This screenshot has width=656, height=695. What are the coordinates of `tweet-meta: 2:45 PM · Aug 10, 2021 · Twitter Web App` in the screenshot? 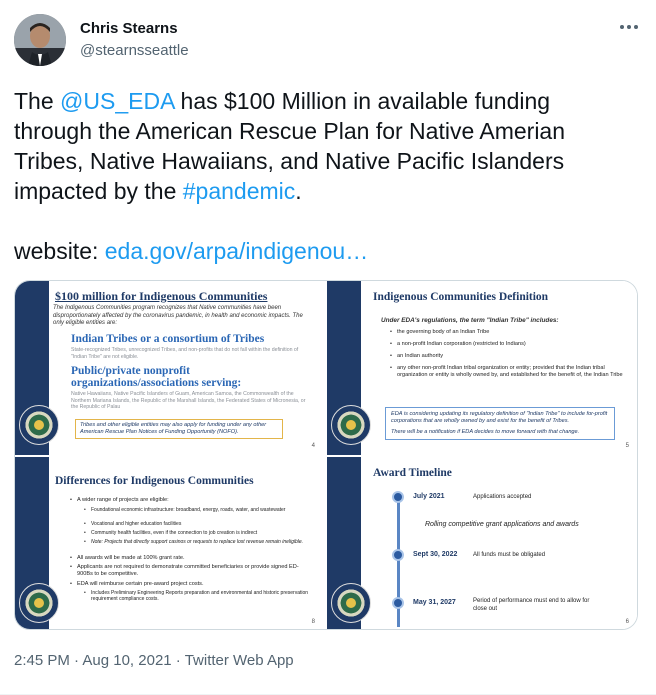 It's located at (154, 660).